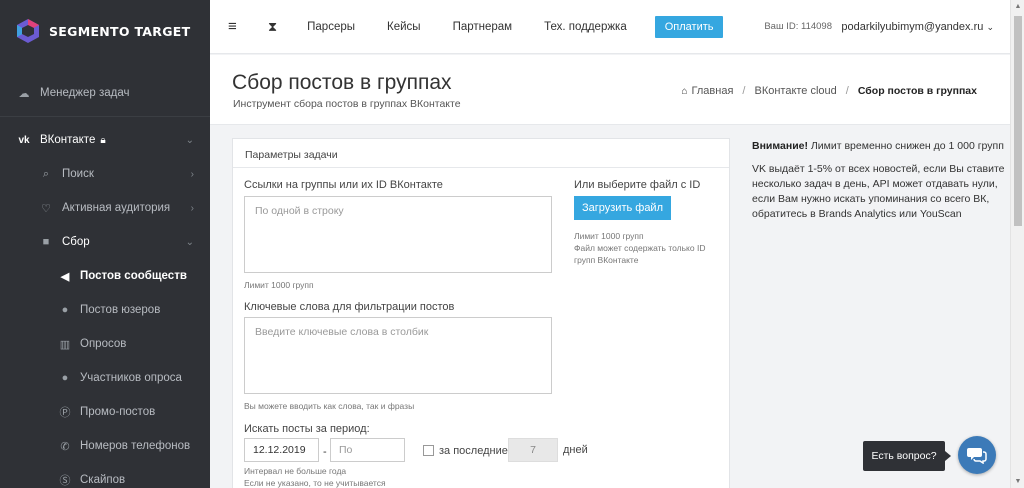 The width and height of the screenshot is (1024, 488). Describe the element at coordinates (24, 93) in the screenshot. I see `cloud-icon: ☁` at that location.